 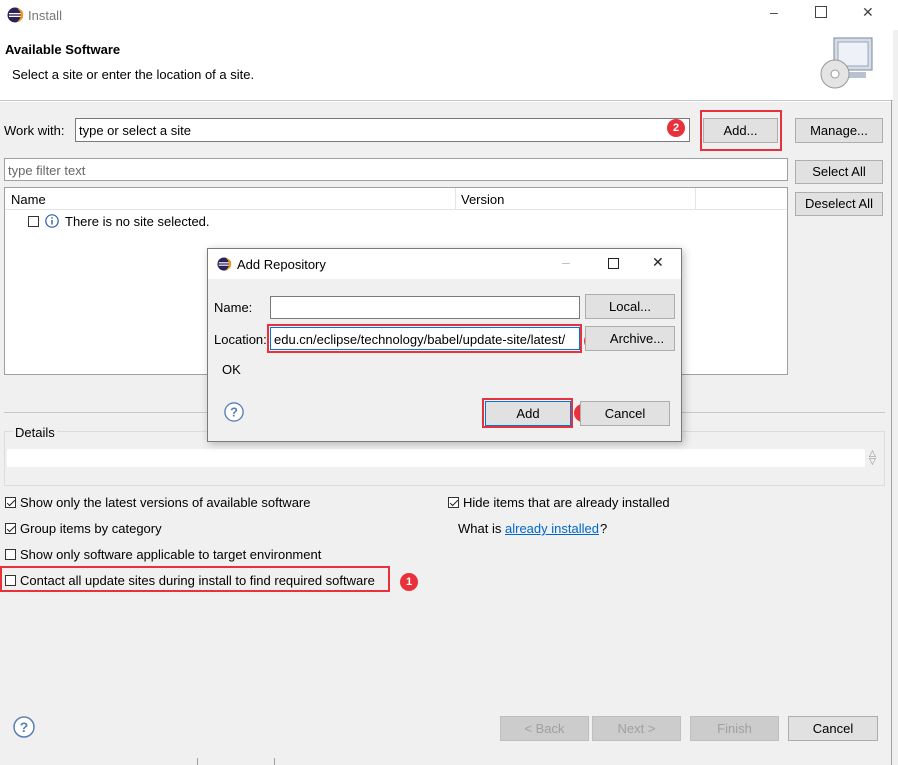 What do you see at coordinates (453, 502) in the screenshot?
I see `hide-installed-checkbox` at bounding box center [453, 502].